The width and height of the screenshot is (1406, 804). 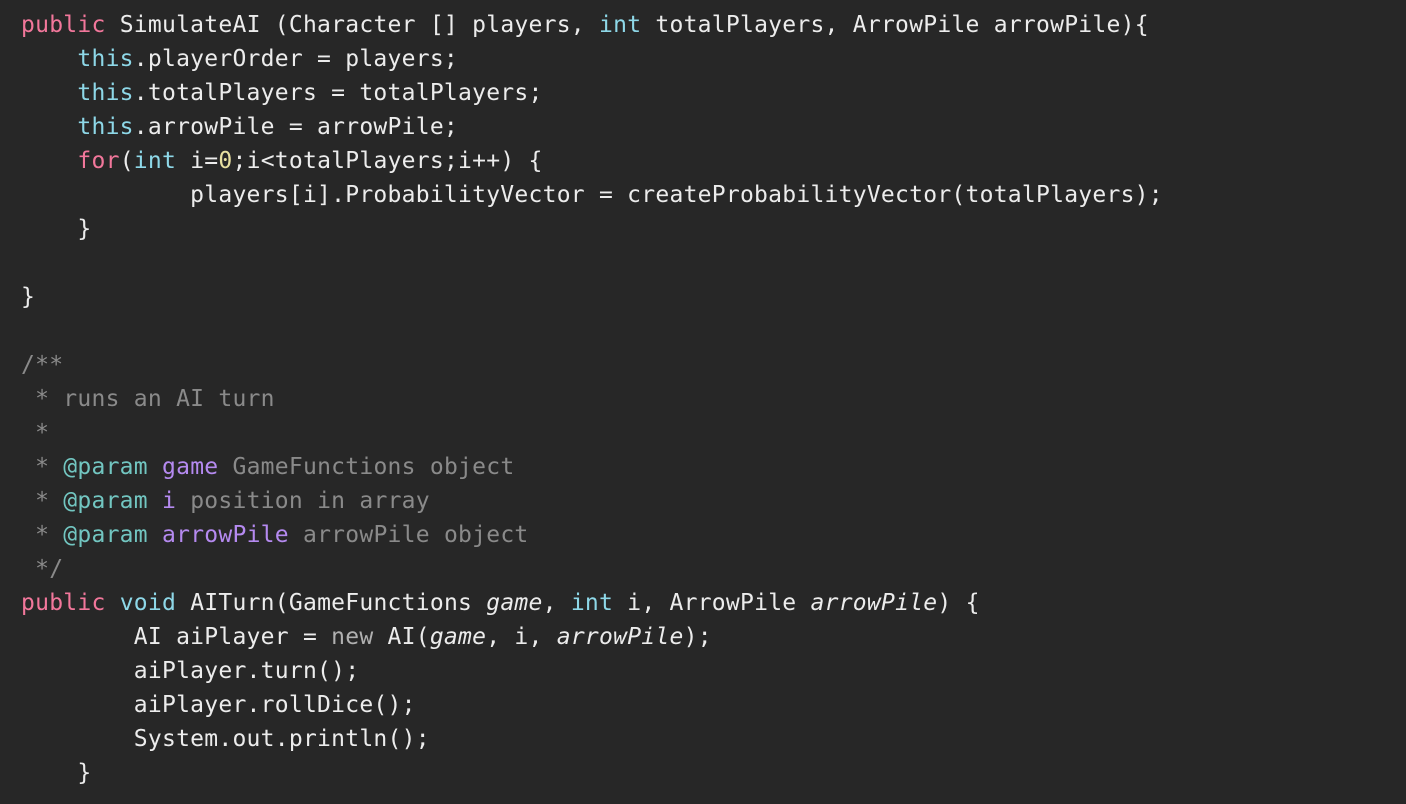 I want to click on code-token: (, so click(x=126, y=161).